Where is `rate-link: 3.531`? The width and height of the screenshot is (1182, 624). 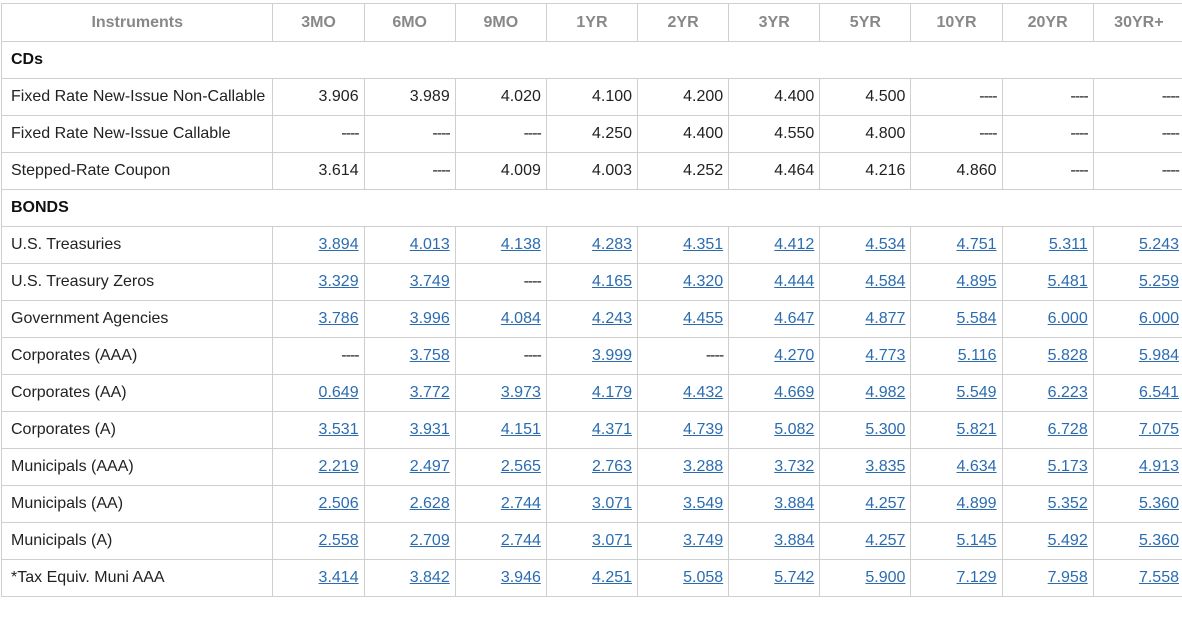
rate-link: 3.531 is located at coordinates (339, 429).